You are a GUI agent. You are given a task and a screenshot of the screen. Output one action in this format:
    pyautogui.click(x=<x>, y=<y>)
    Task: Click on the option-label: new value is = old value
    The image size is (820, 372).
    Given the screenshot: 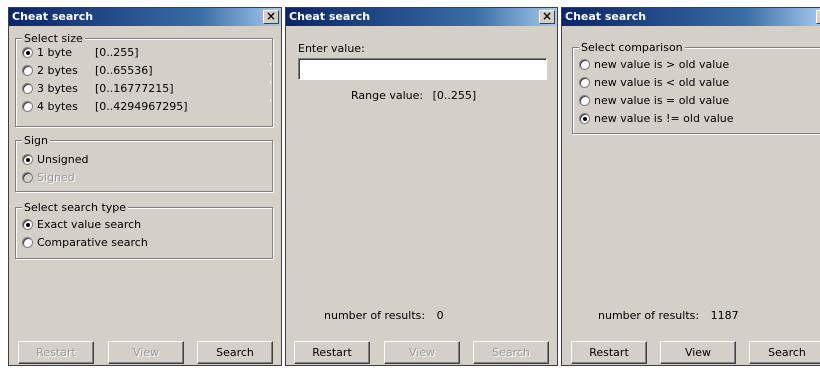 What is the action you would take?
    pyautogui.click(x=662, y=100)
    